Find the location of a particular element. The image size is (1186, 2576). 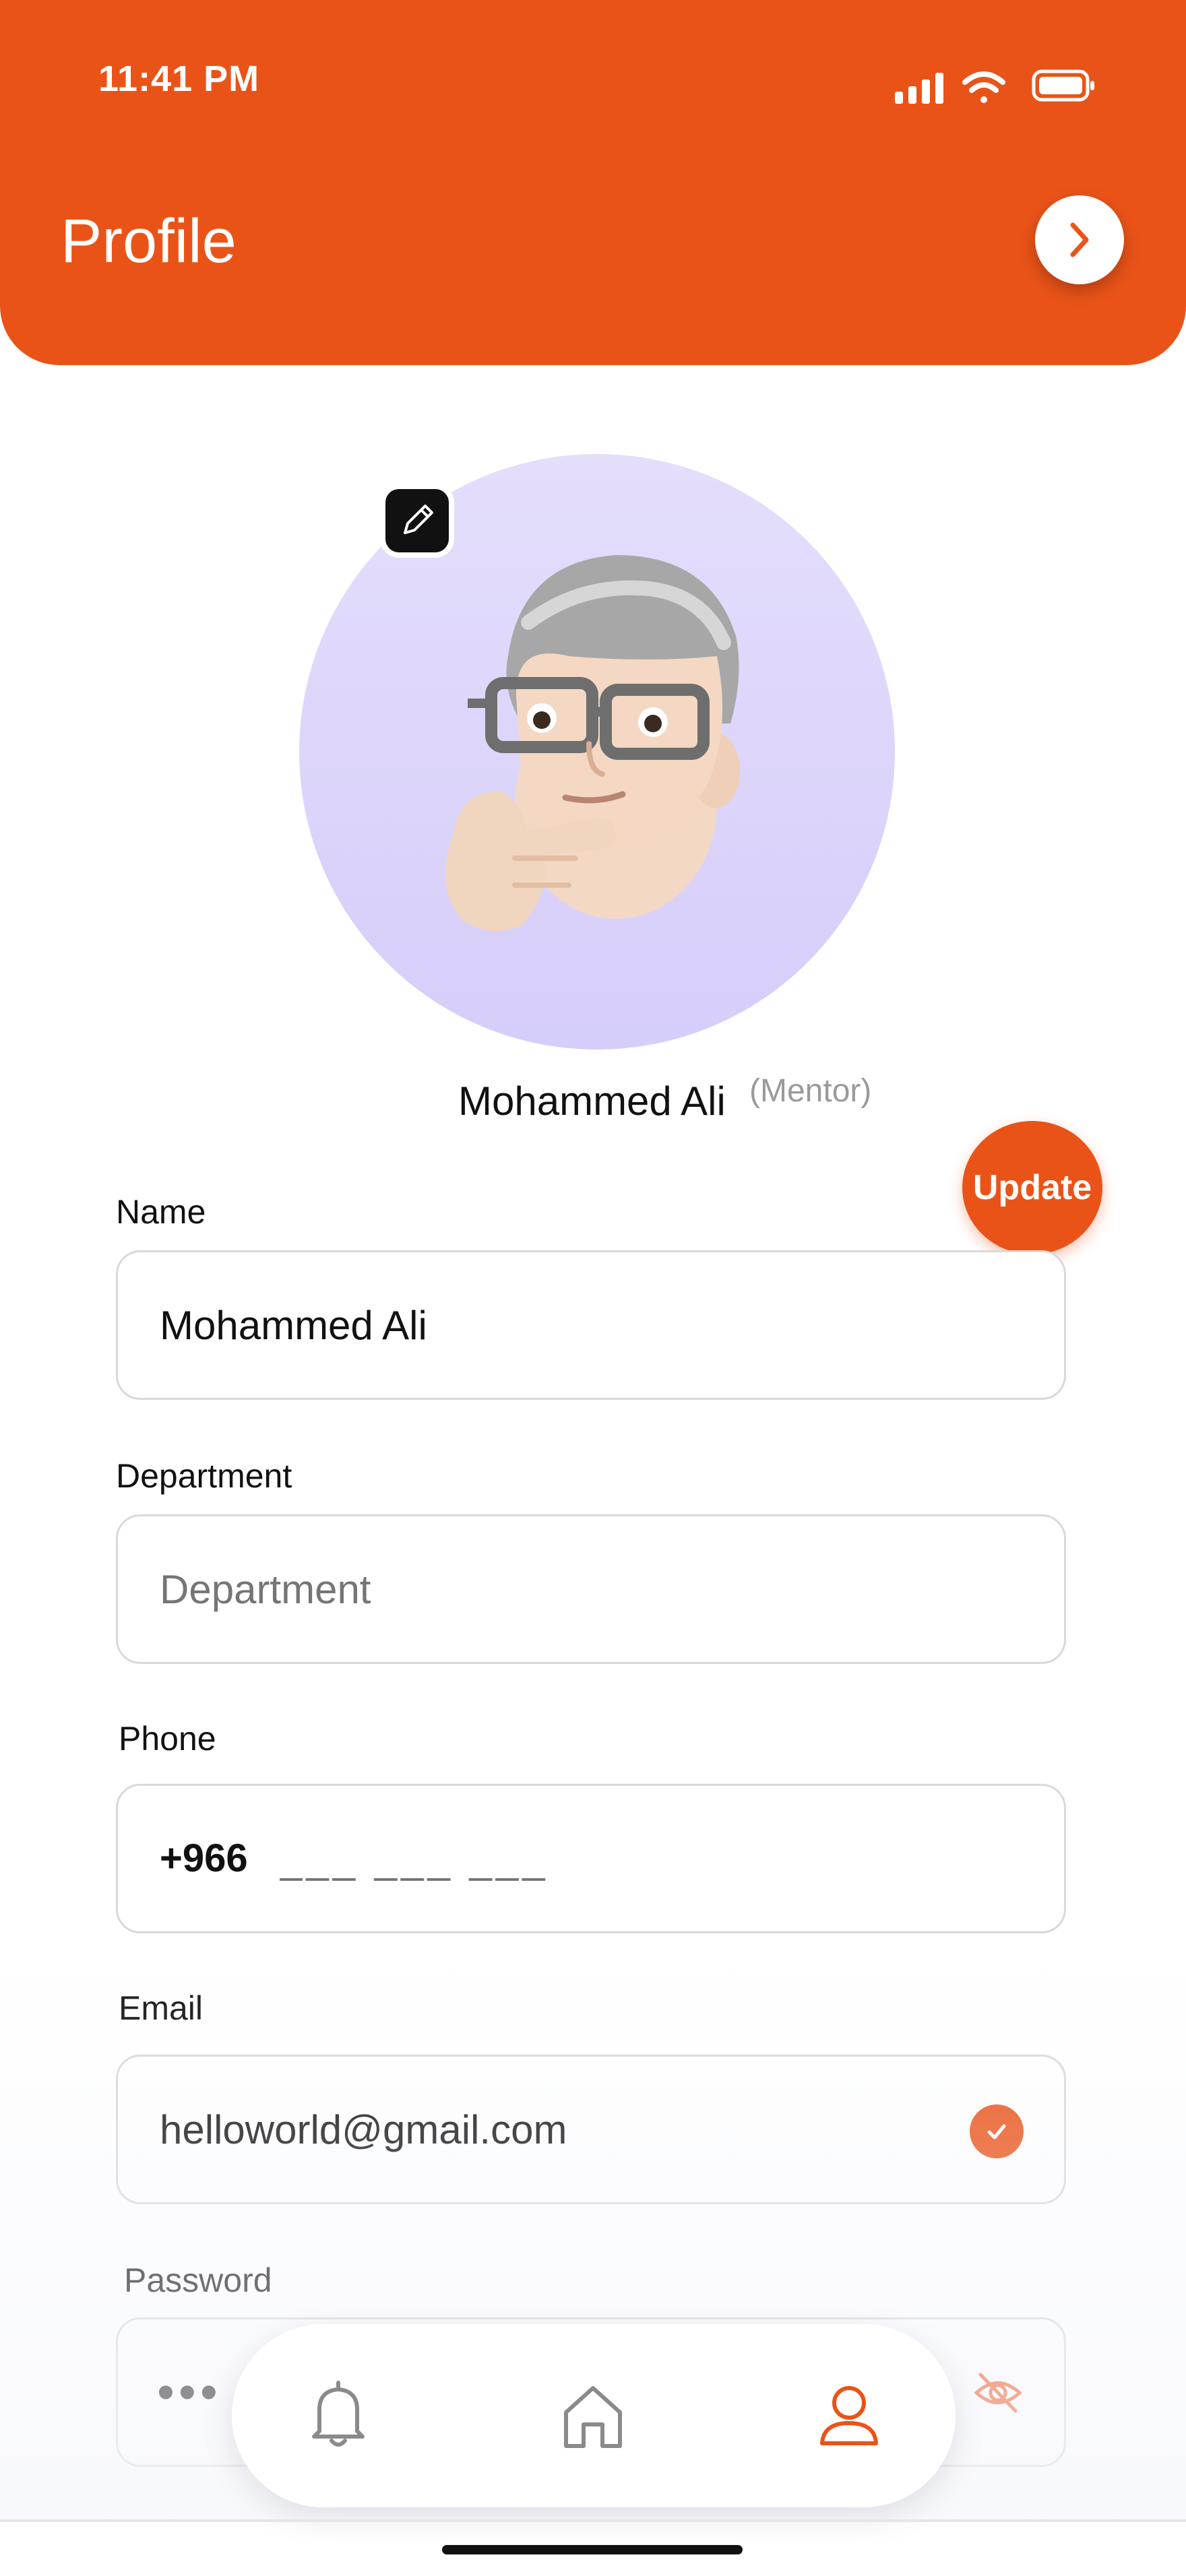

nav-home is located at coordinates (593, 2415).